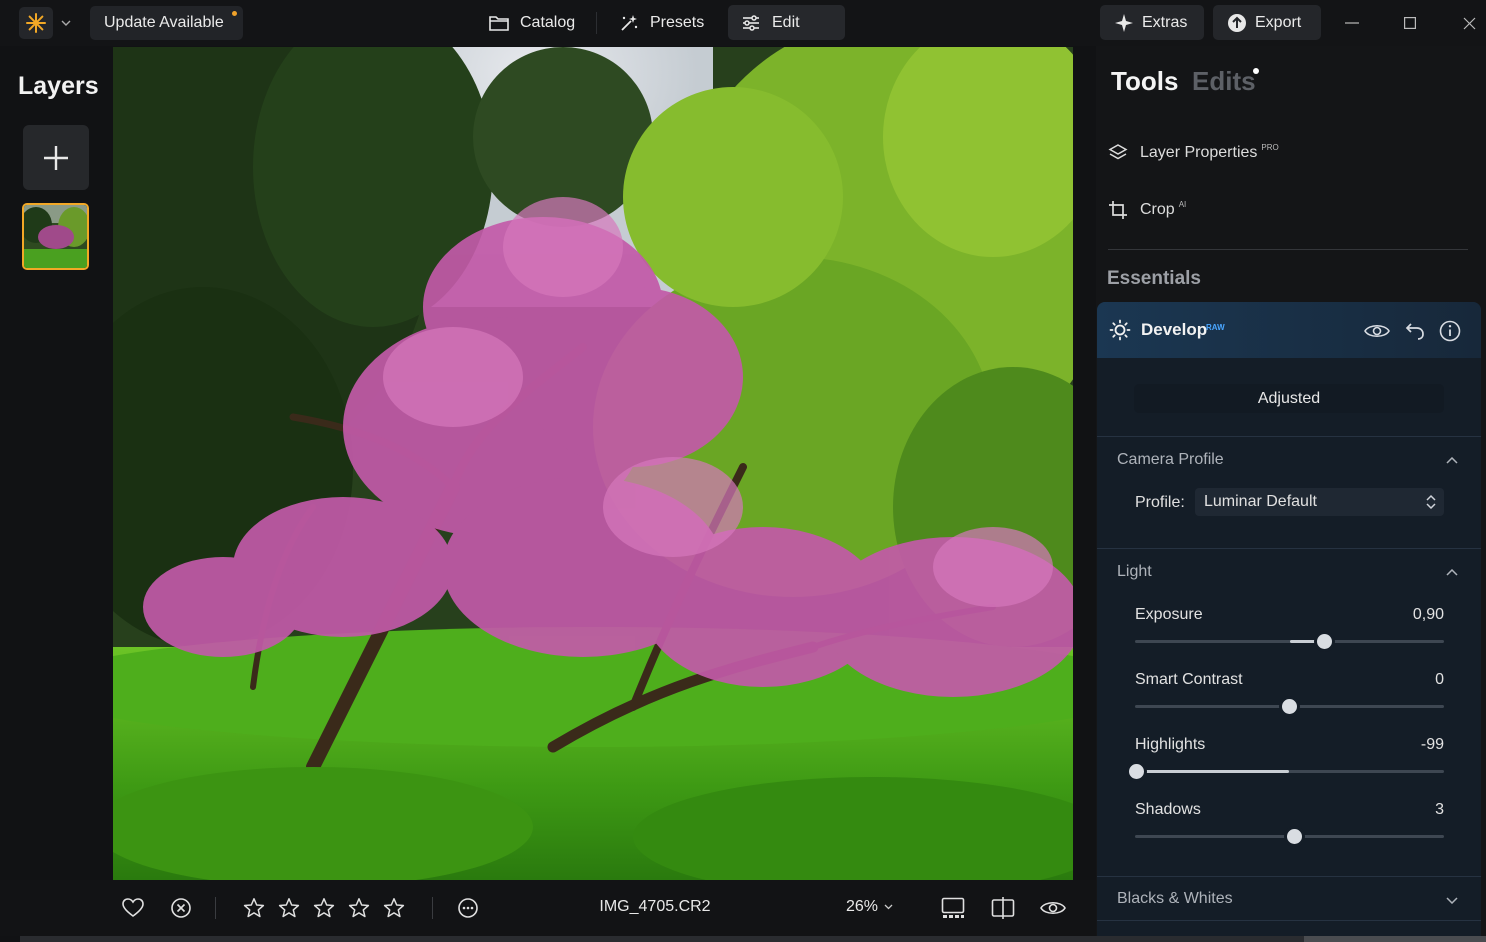  Describe the element at coordinates (1157, 209) in the screenshot. I see `tool-crop-label: Crop` at that location.